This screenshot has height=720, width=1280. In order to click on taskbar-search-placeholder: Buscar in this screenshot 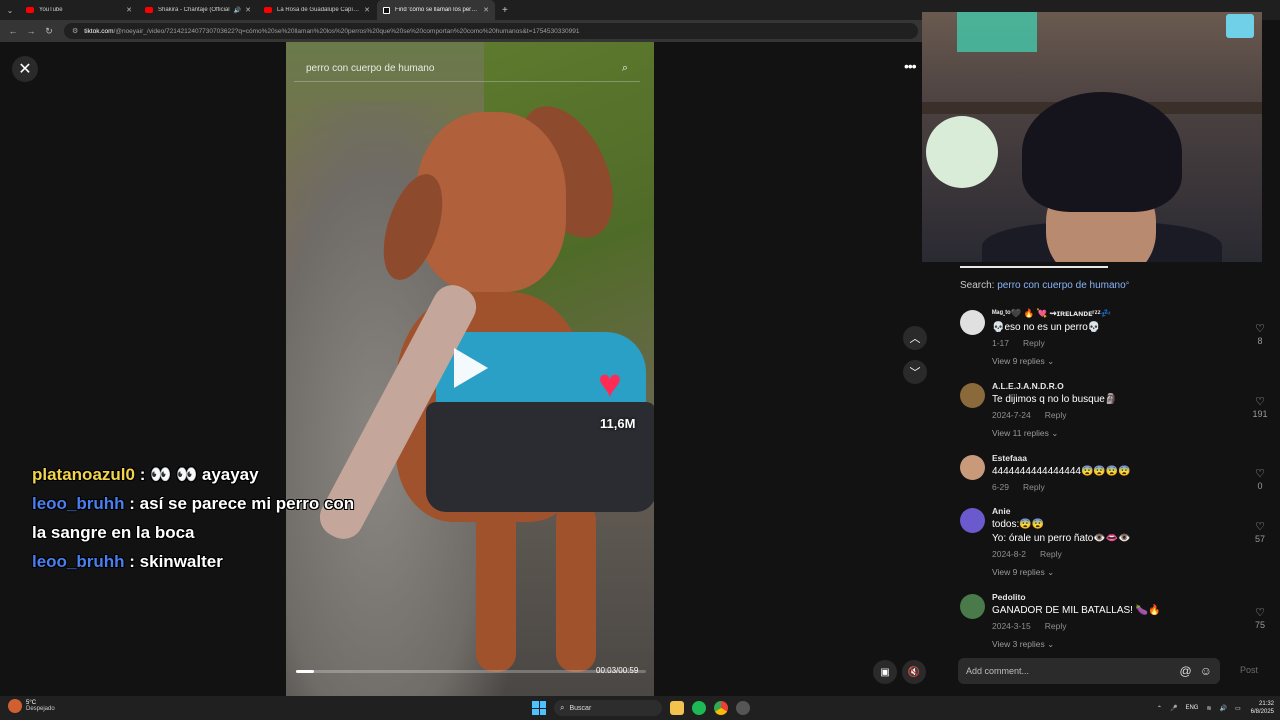, I will do `click(580, 708)`.